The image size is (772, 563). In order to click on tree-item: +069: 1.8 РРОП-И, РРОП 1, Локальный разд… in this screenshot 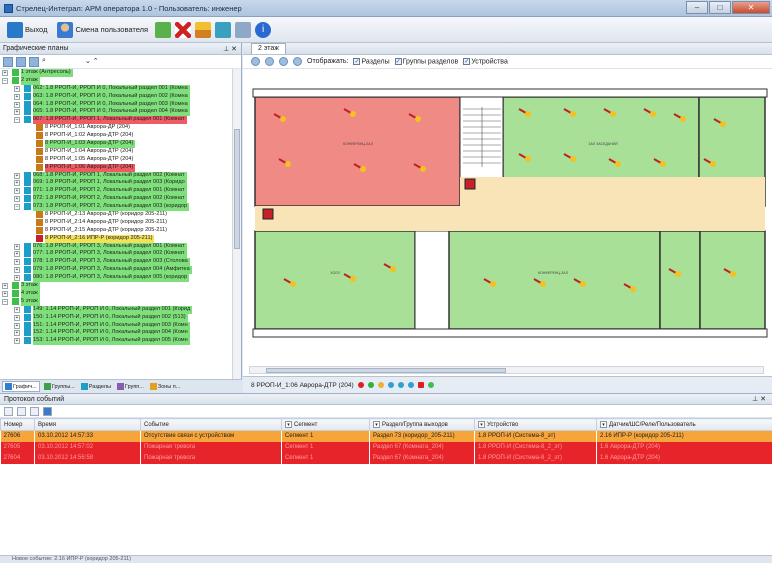, I will do `click(116, 183)`.